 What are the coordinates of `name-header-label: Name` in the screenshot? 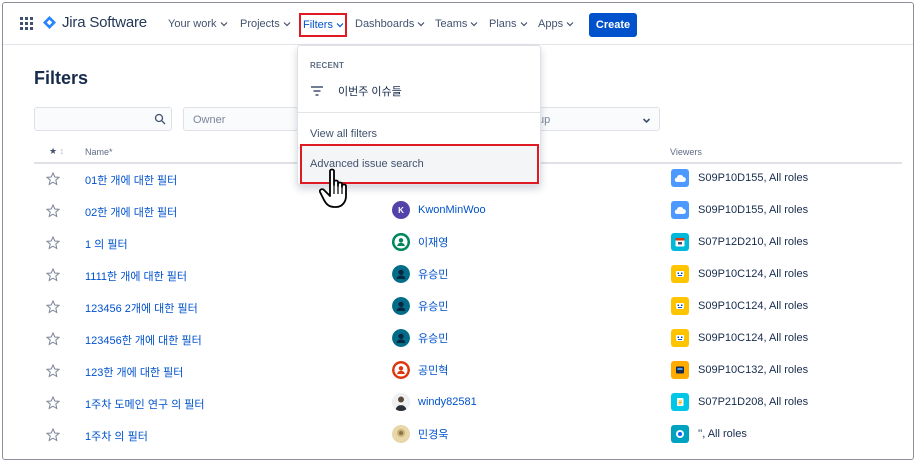 It's located at (97, 152).